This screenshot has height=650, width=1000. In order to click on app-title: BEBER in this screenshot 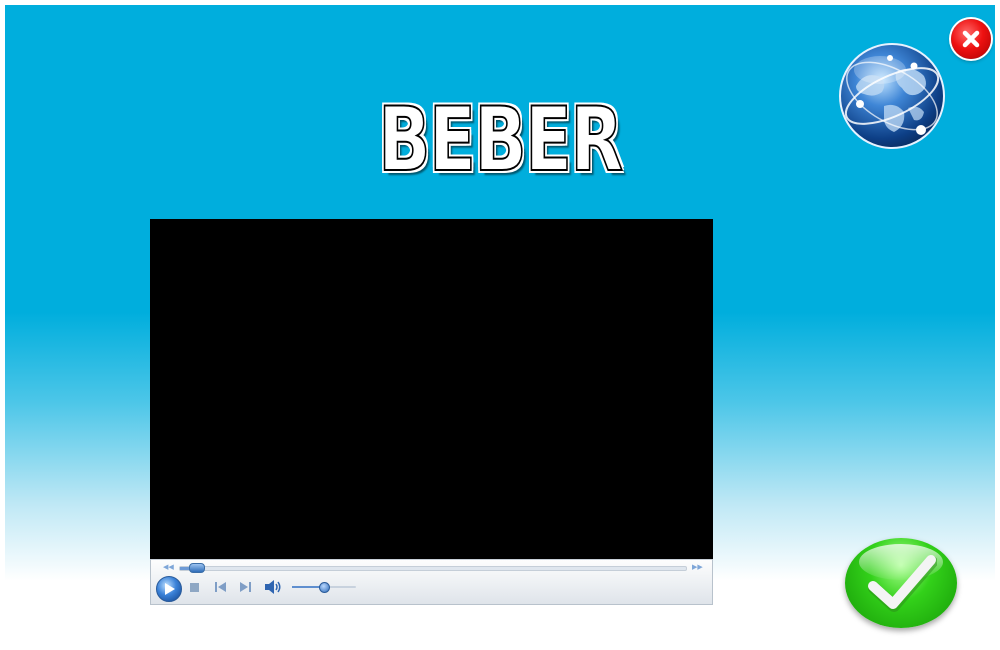, I will do `click(500, 140)`.